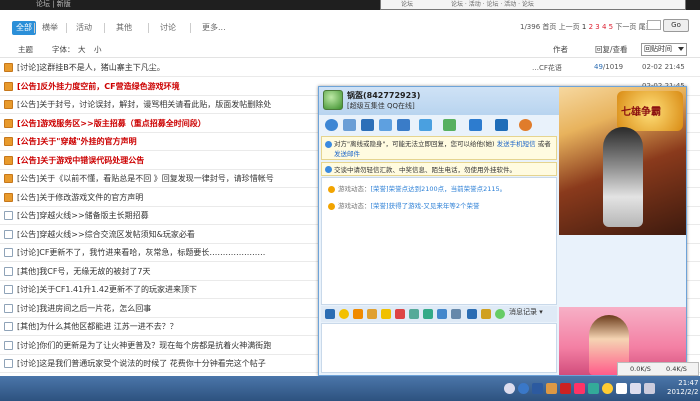 The width and height of the screenshot is (700, 401). I want to click on topic-title: [其他]我CF号，无缘无故的被封了7天, so click(84, 271).